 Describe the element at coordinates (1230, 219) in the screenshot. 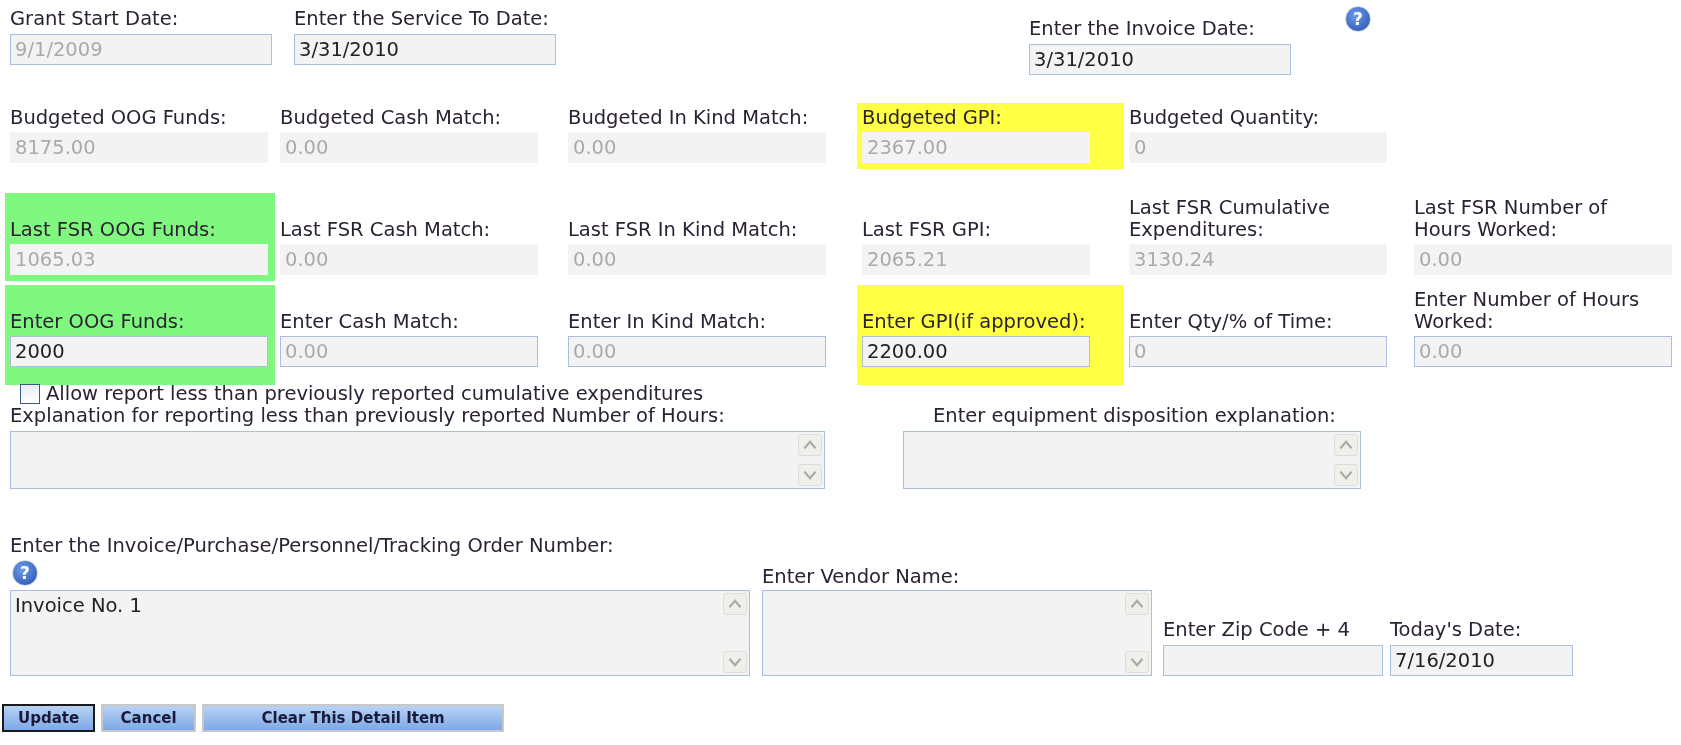

I see `field-label: Last FSR Cumulative Expenditures:` at that location.